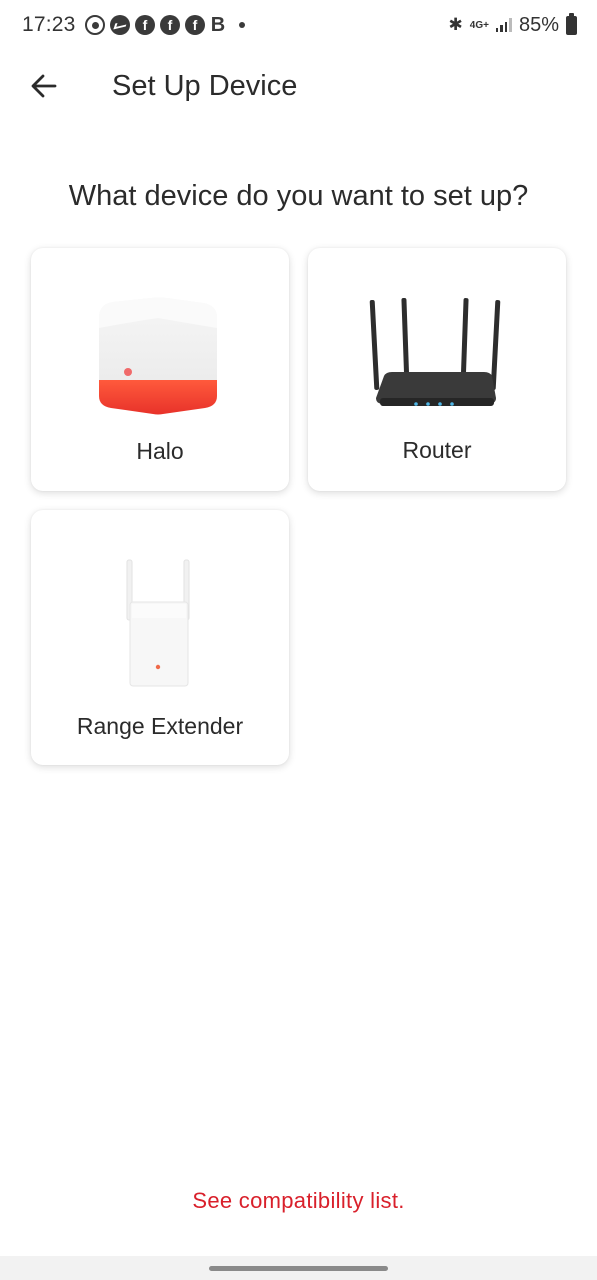  Describe the element at coordinates (160, 451) in the screenshot. I see `device-label-halo: Halo` at that location.